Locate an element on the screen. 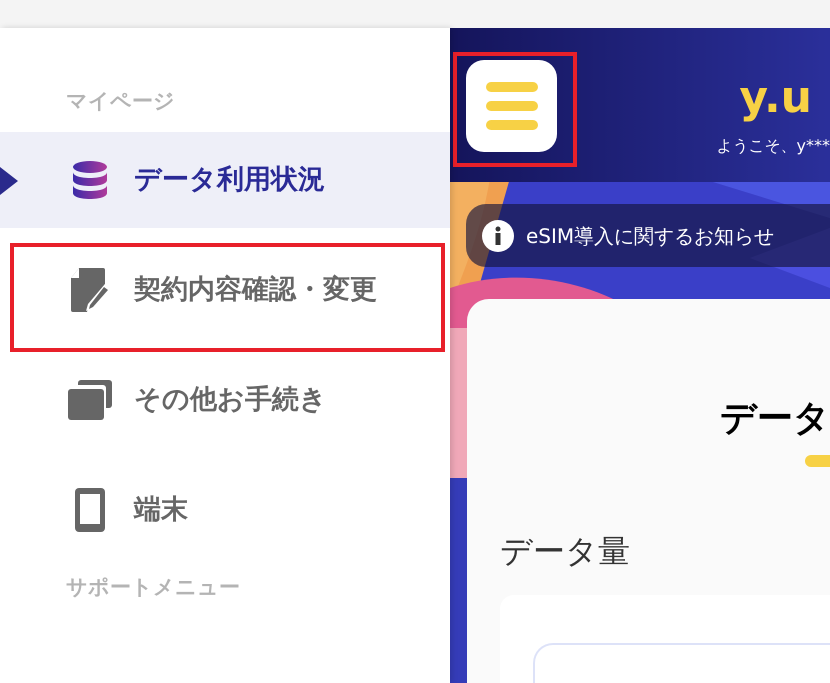 The height and width of the screenshot is (683, 830). smartphone-icon is located at coordinates (90, 510).